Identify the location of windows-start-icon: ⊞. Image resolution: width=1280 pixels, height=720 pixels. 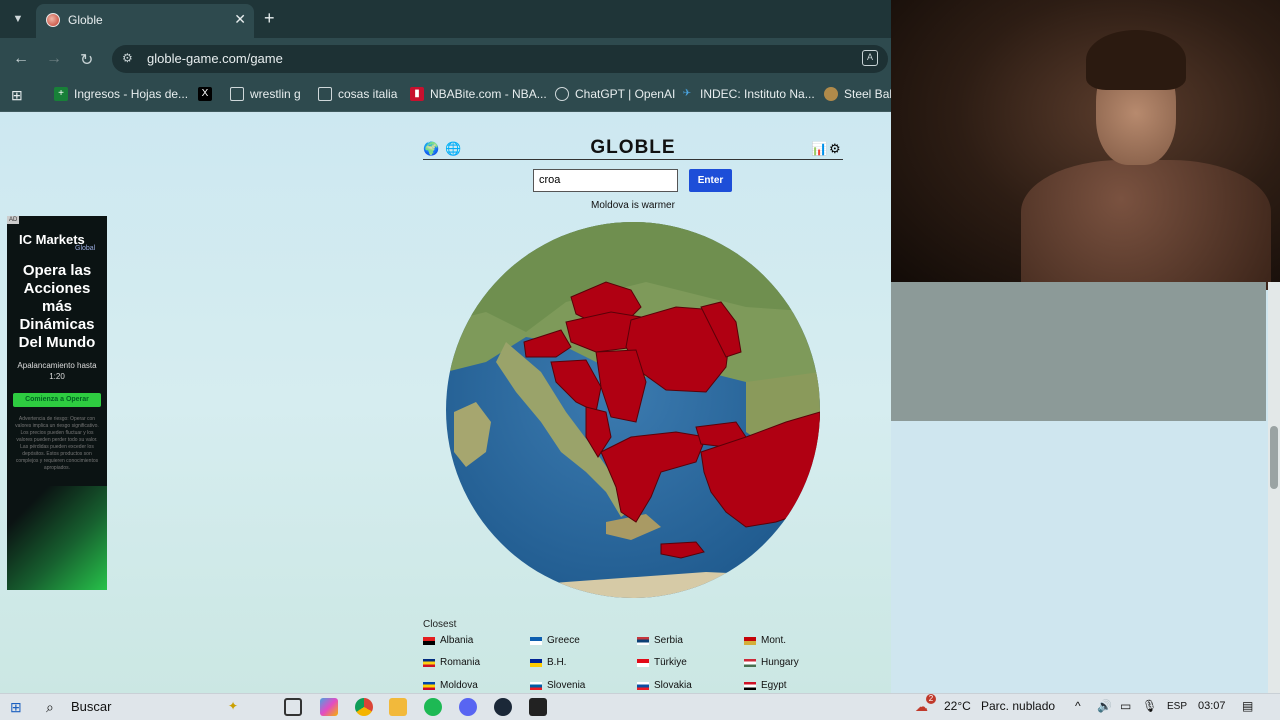
(16, 707).